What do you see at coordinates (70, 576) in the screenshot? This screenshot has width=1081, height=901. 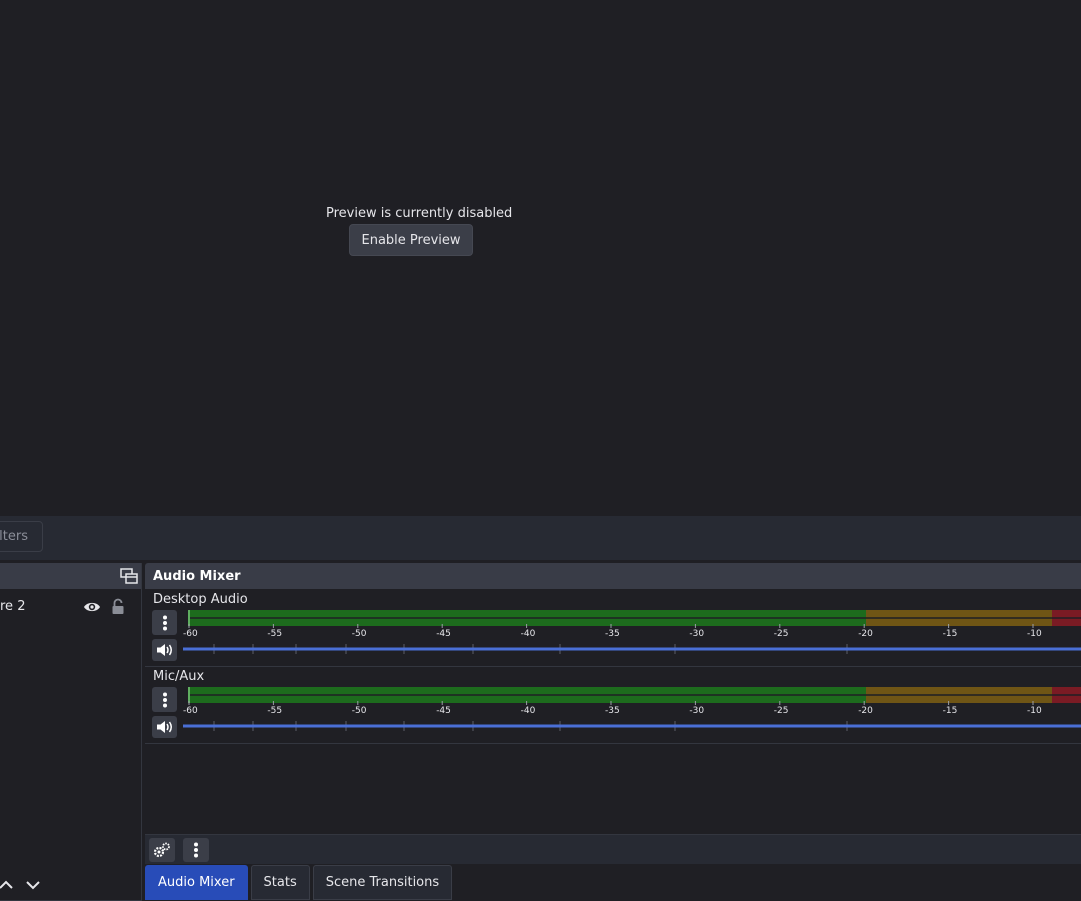 I see `sources-dock-header` at bounding box center [70, 576].